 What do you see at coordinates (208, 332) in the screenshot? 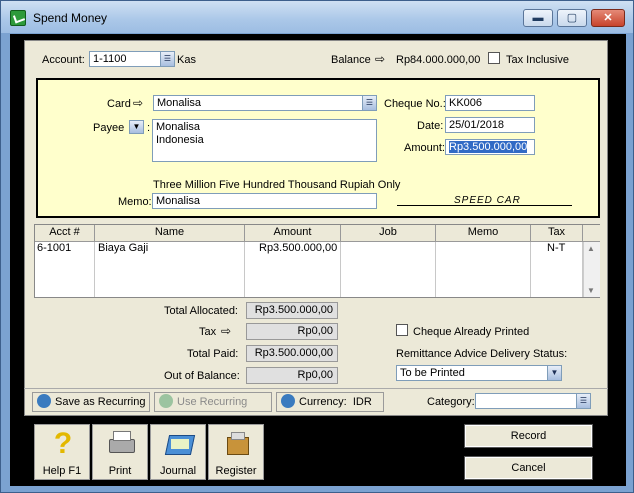
I see `tax-label: Tax` at bounding box center [208, 332].